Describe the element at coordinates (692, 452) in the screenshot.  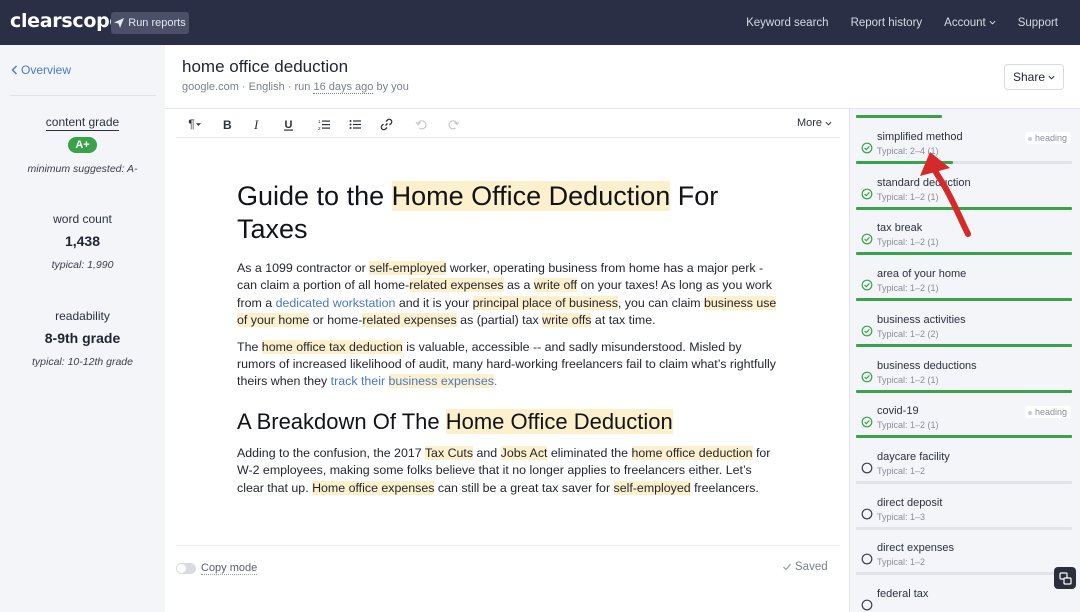
I see `p3-term: home office deduction` at that location.